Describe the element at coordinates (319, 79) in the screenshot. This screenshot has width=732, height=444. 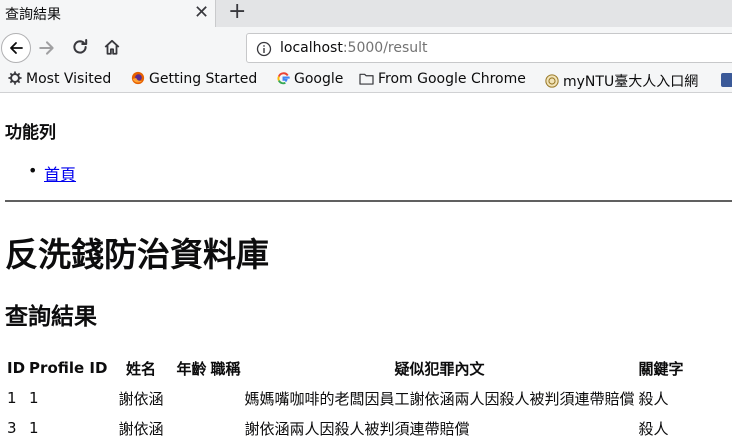
I see `bookmark-label: Google` at that location.